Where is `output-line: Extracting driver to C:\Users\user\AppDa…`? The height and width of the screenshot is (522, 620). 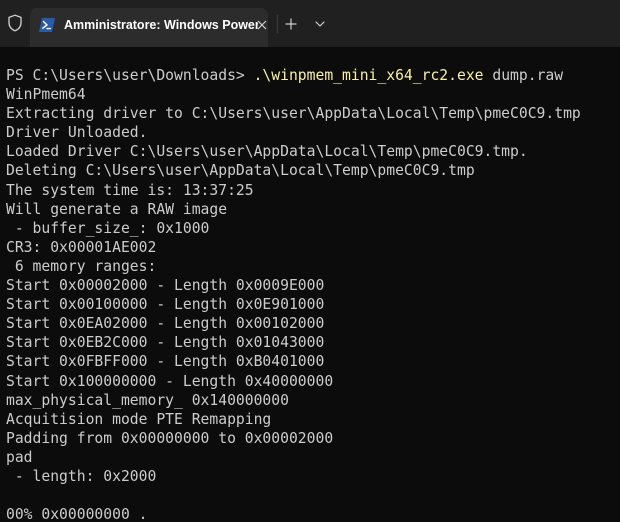
output-line: Extracting driver to C:\Users\user\AppDa… is located at coordinates (293, 114).